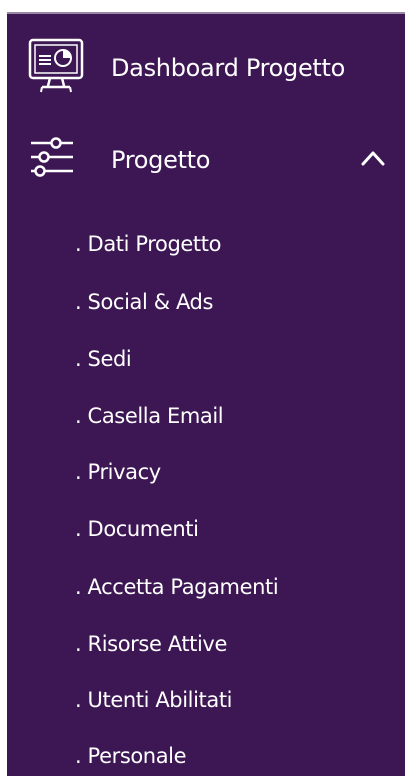 This screenshot has height=776, width=405. What do you see at coordinates (148, 244) in the screenshot?
I see `submenu-item-dati-progetto: . Dati Progetto` at bounding box center [148, 244].